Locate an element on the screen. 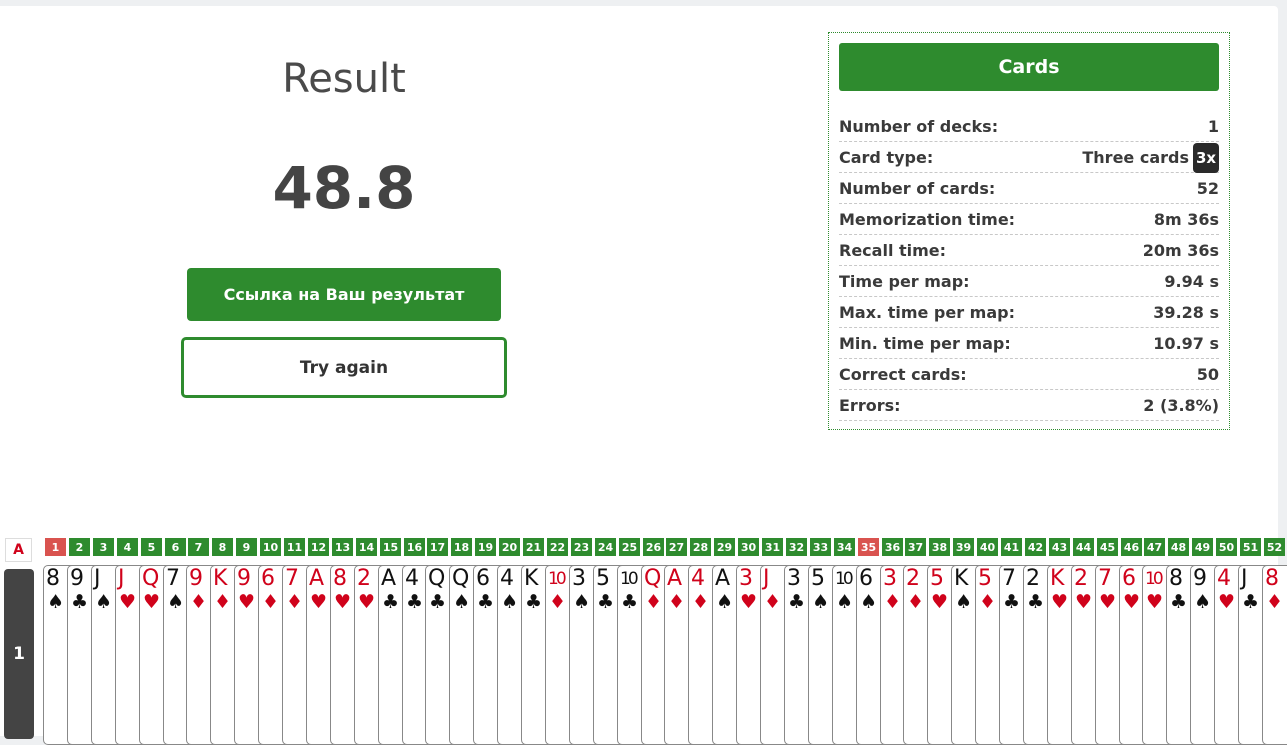  stat-value: 8m 36s is located at coordinates (1186, 219).